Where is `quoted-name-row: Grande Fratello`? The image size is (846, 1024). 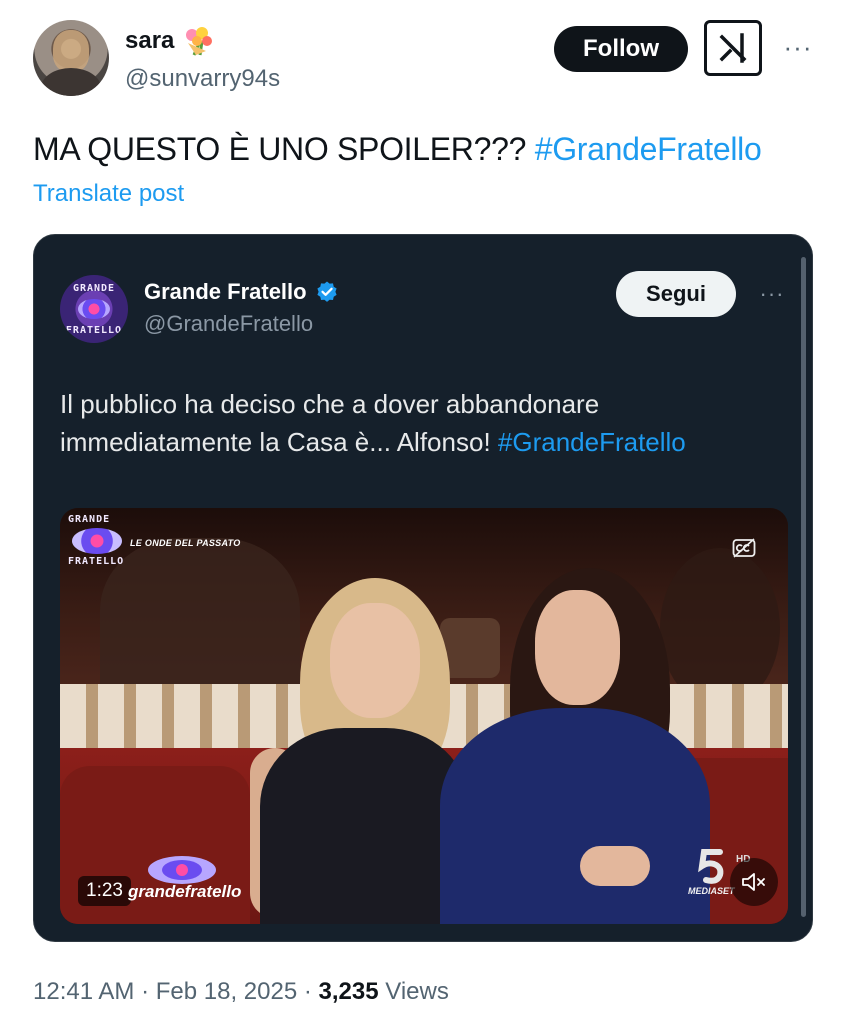
quoted-name-row: Grande Fratello is located at coordinates (241, 292).